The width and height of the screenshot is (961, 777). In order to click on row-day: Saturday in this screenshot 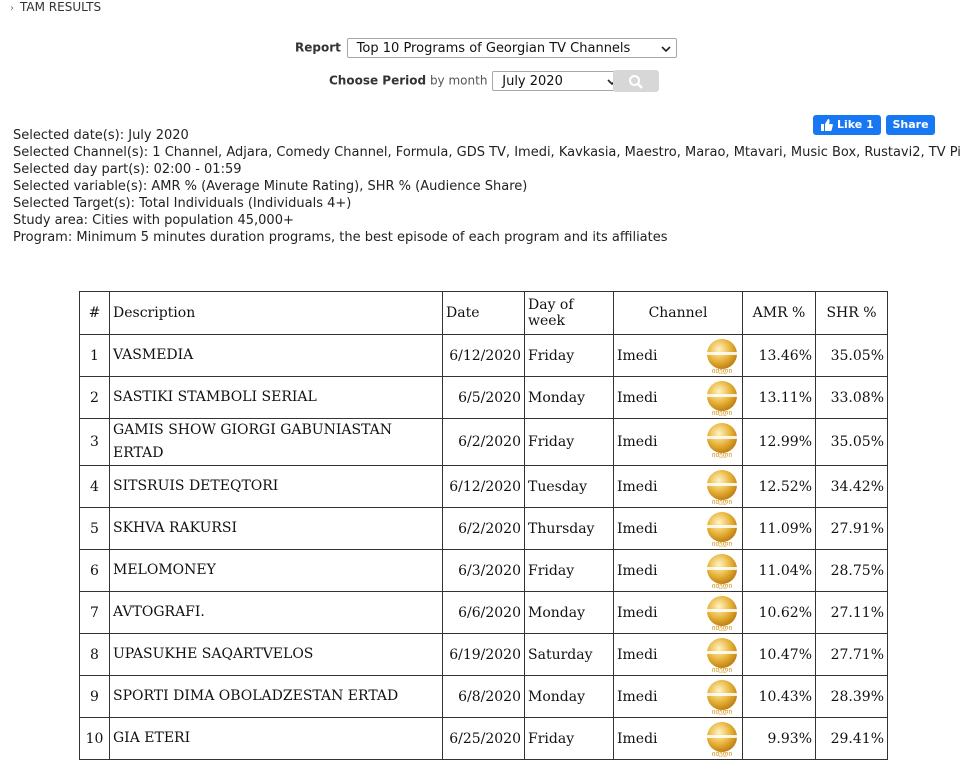, I will do `click(569, 654)`.